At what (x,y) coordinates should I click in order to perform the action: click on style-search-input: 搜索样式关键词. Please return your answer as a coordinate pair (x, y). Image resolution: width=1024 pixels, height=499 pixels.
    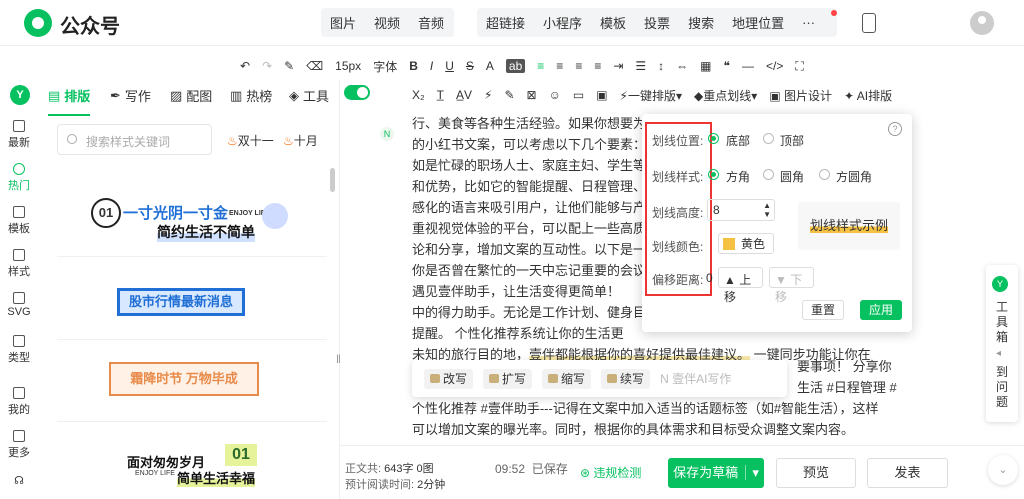
    Looking at the image, I should click on (134, 139).